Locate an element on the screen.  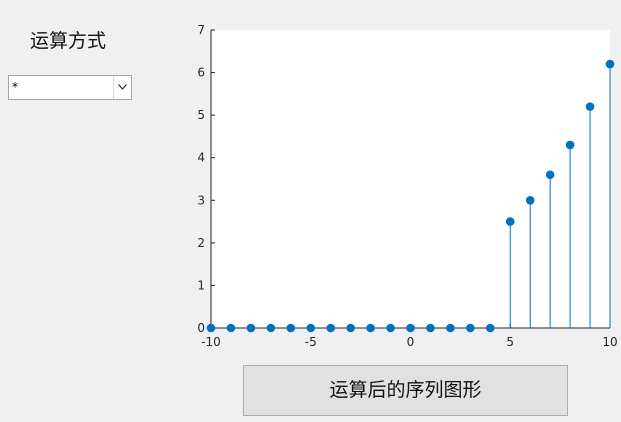
chevron-down-icon is located at coordinates (122, 87).